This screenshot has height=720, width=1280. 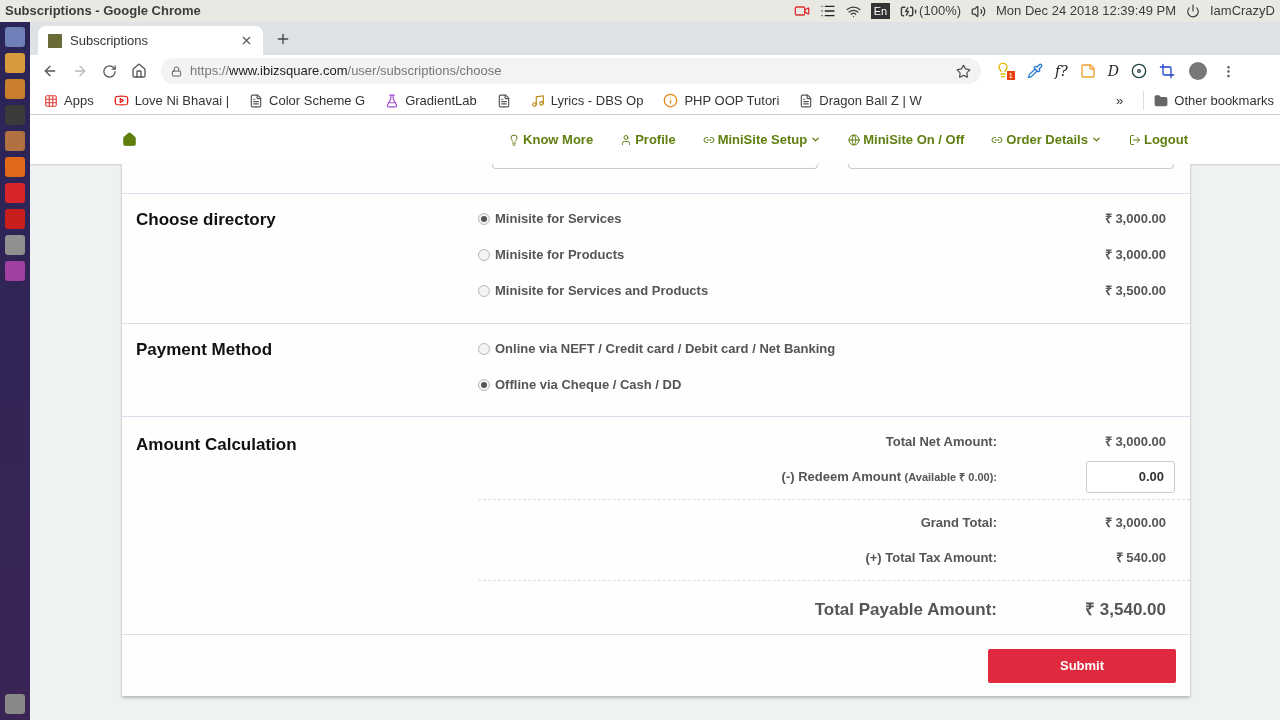 I want to click on note-icon, so click(x=1087, y=71).